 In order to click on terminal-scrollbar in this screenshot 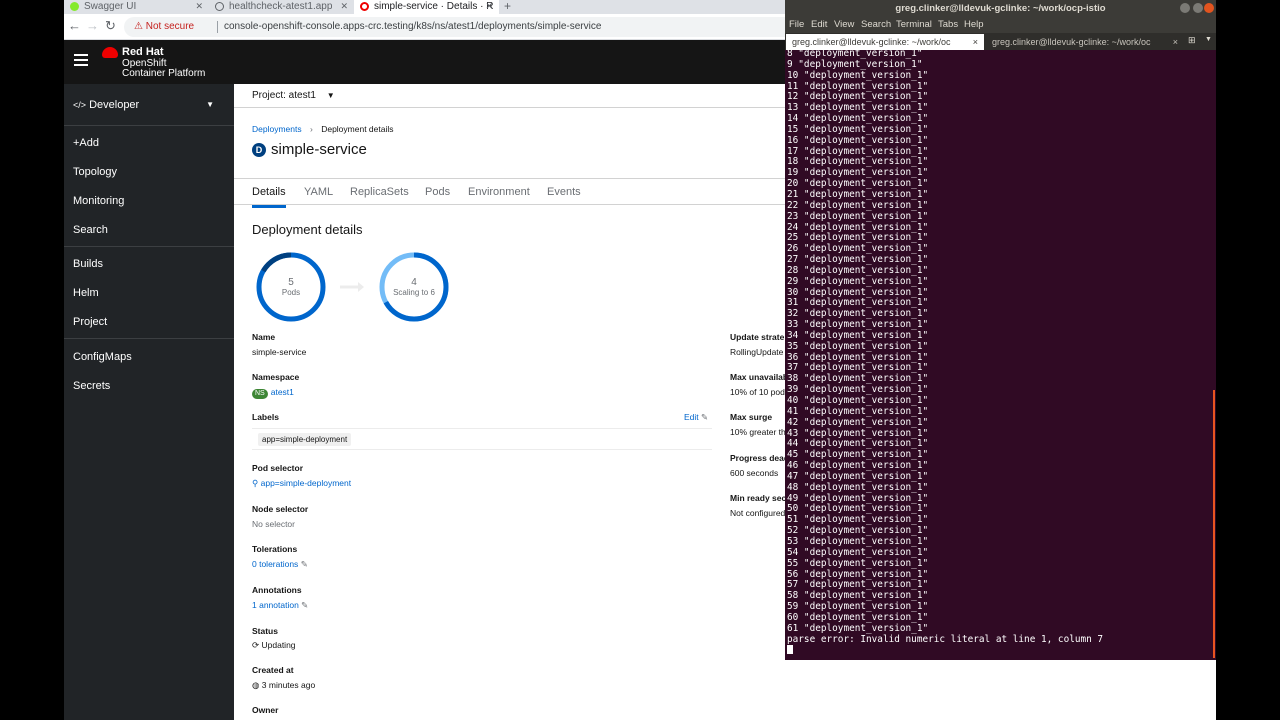, I will do `click(1214, 524)`.